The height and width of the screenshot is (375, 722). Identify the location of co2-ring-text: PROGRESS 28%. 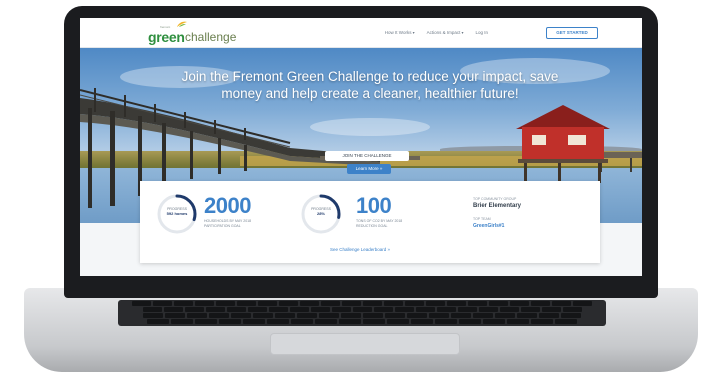
(321, 211).